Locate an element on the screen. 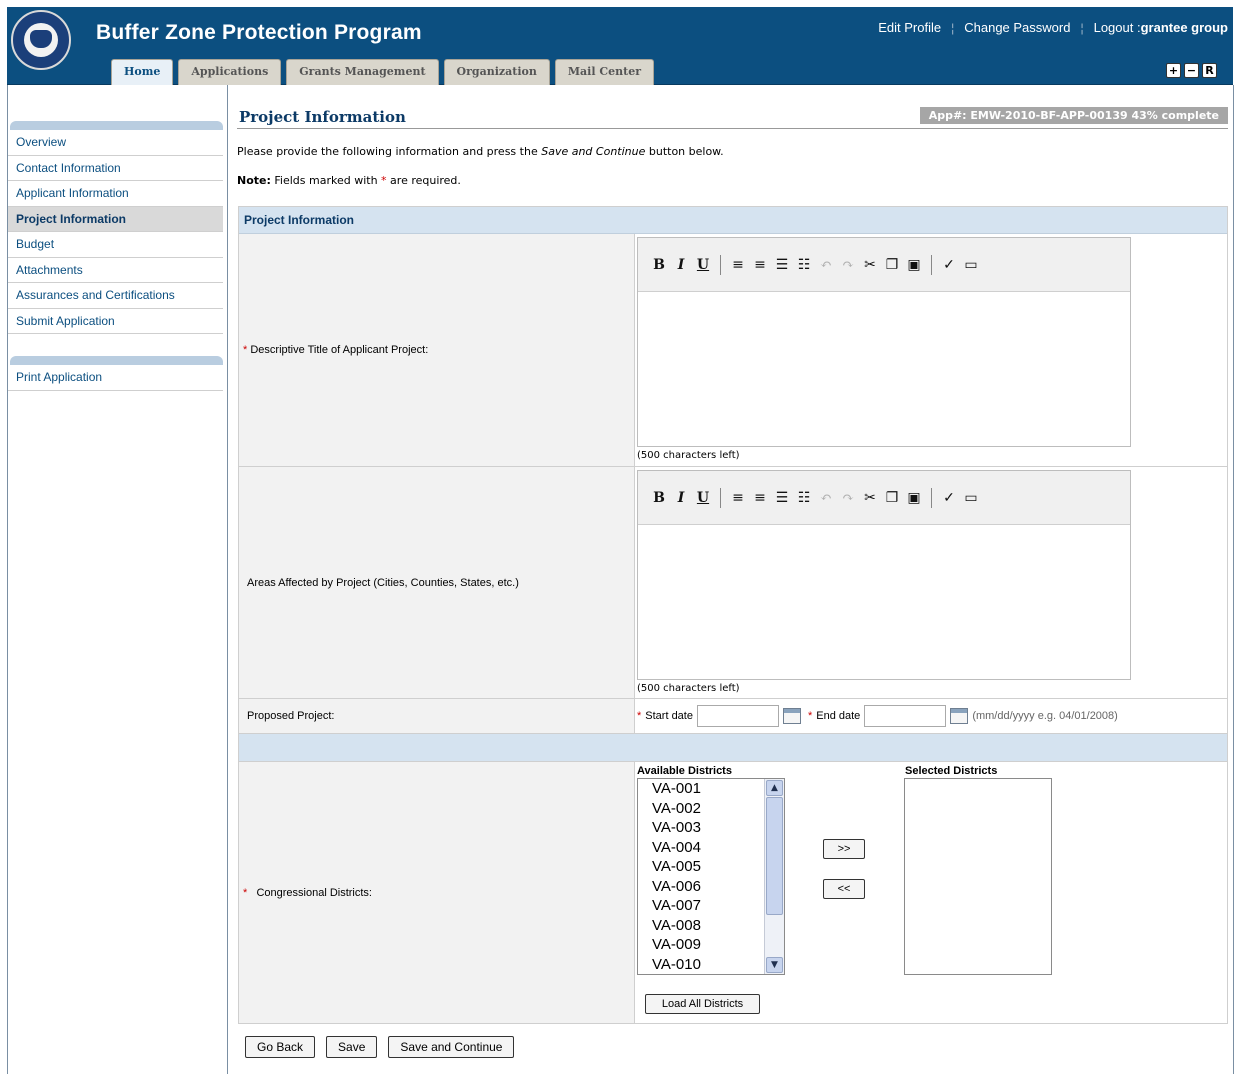  add-district-button: >> is located at coordinates (844, 849).